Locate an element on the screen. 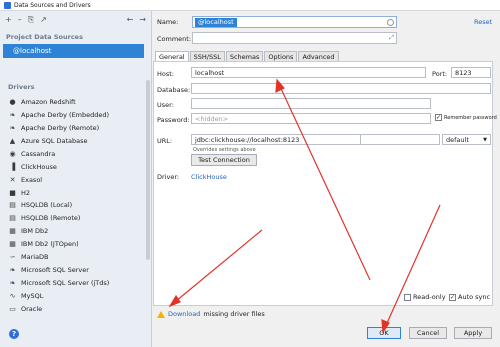 This screenshot has width=500, height=347. arrow-head-host is located at coordinates (280, 86).